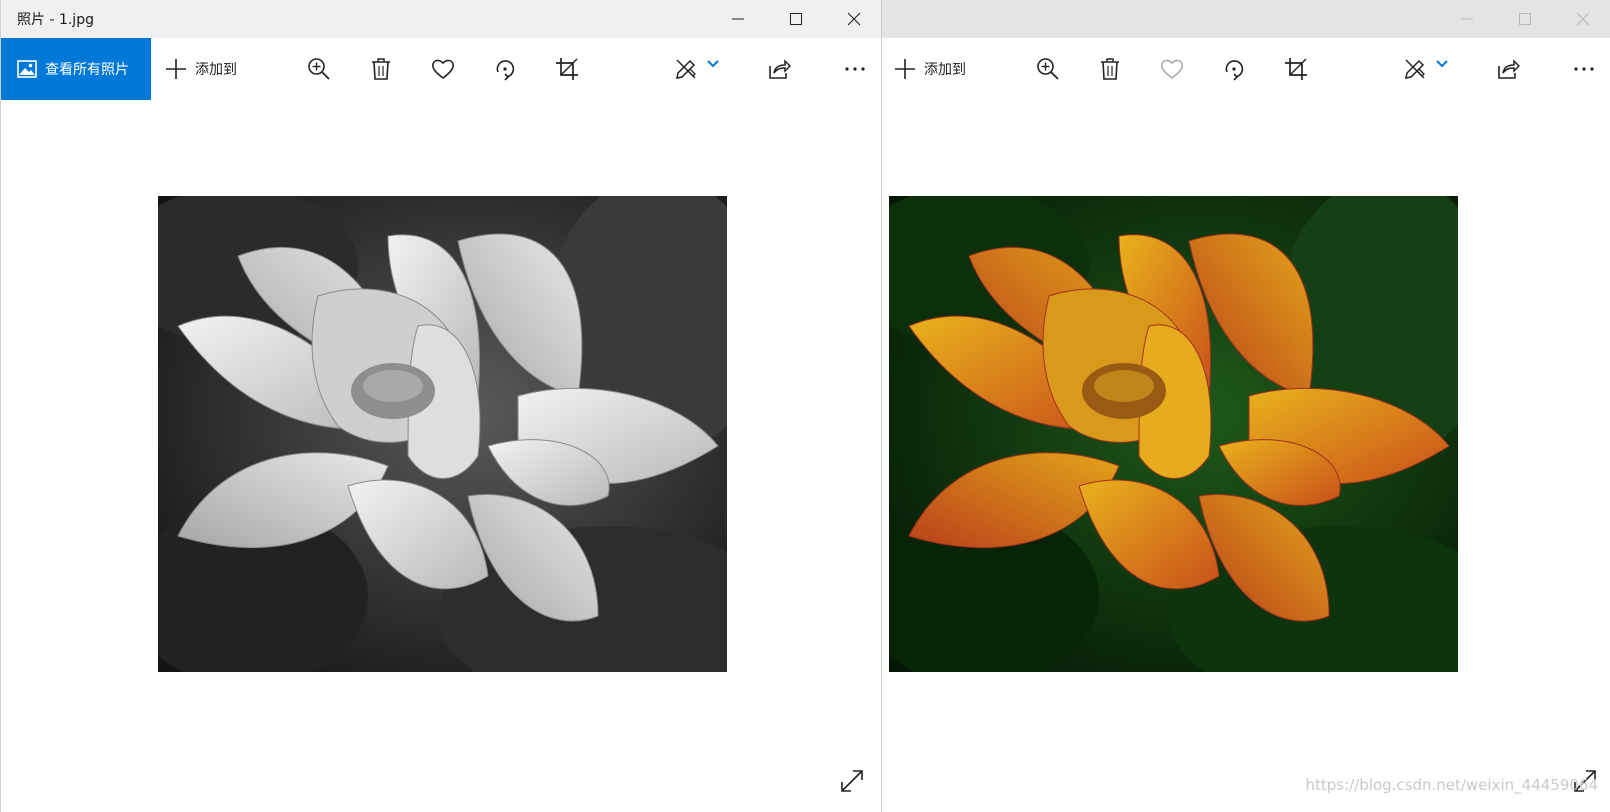  Describe the element at coordinates (852, 781) in the screenshot. I see `expand-icon` at that location.